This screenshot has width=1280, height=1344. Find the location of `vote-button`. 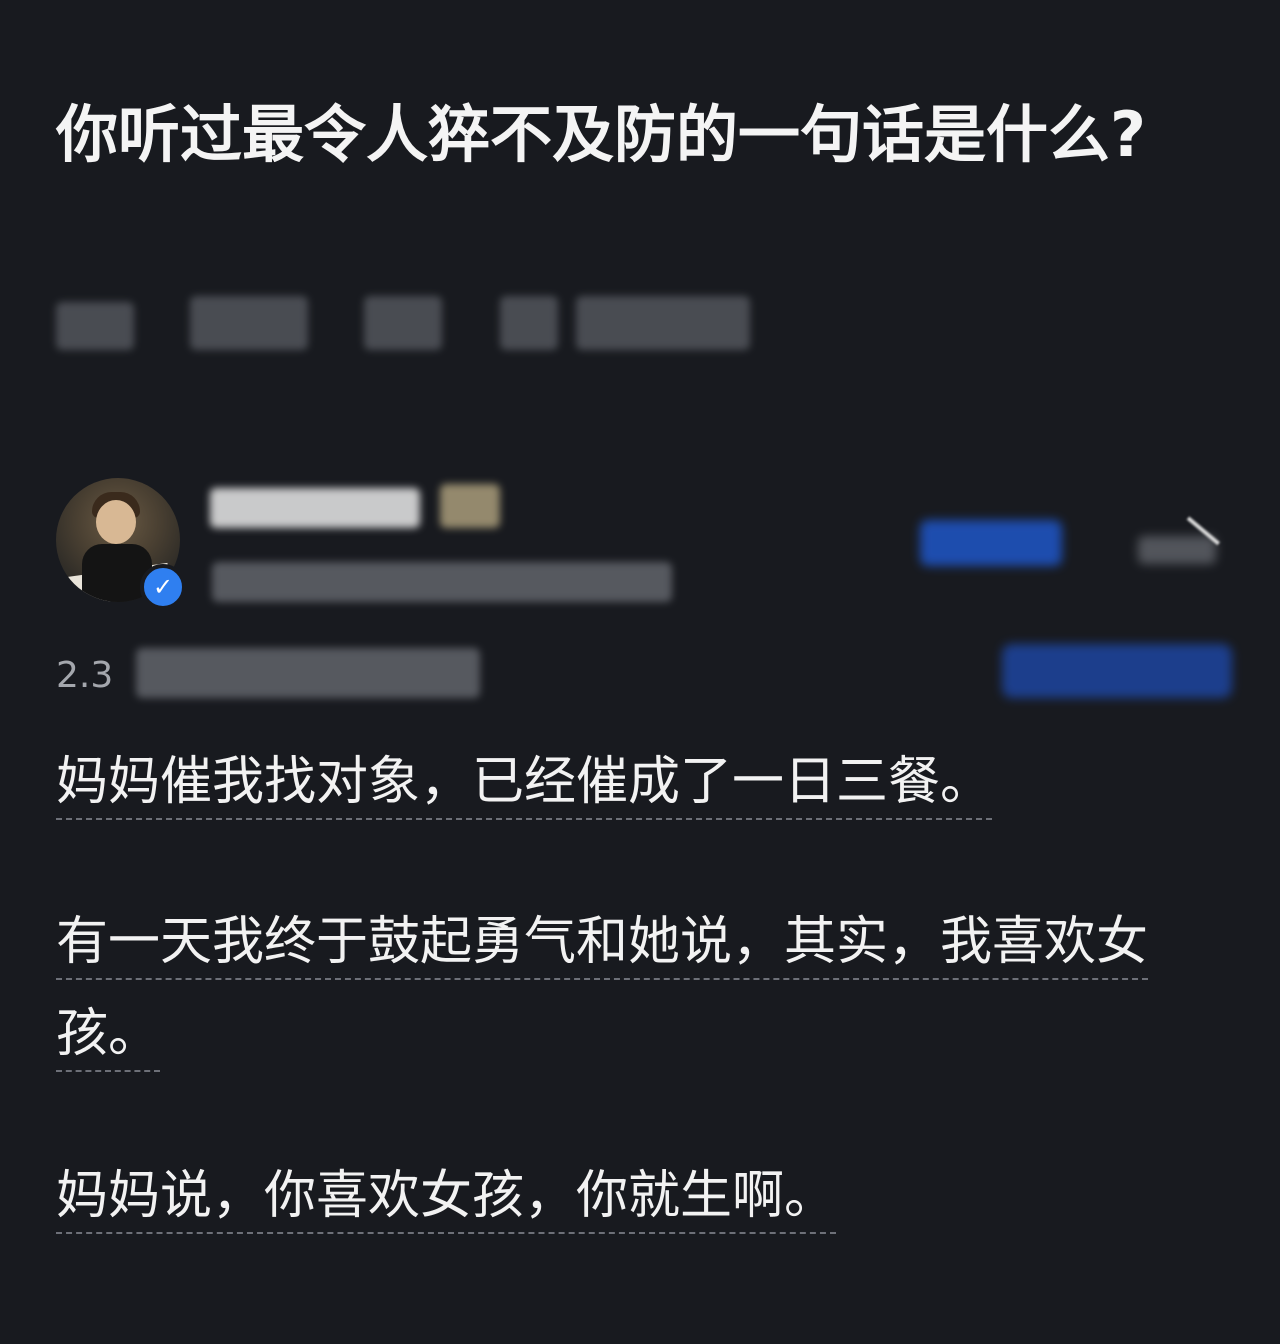

vote-button is located at coordinates (1117, 671).